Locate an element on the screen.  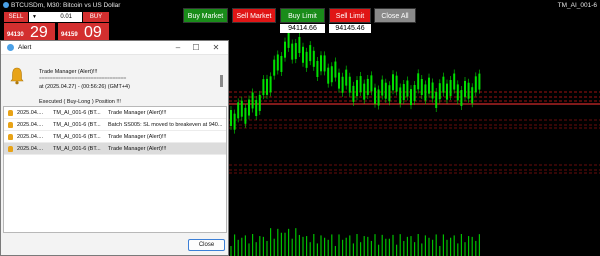
chart-title-text: BTCUSDm, M30: Bitcoin vs US Dollar is located at coordinates (66, 5).